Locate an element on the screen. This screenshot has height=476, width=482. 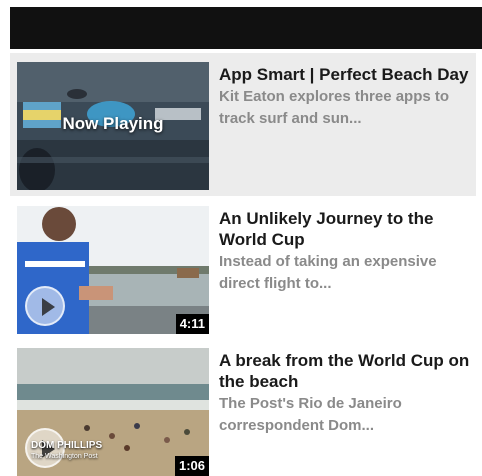
header-bar is located at coordinates (246, 28).